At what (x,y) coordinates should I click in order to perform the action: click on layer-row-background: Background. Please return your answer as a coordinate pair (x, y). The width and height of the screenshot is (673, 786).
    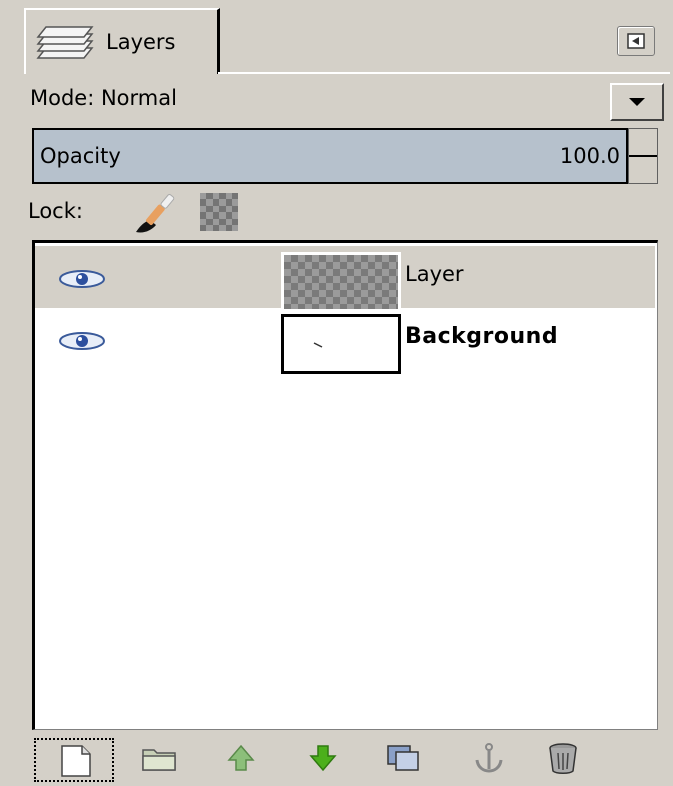
    Looking at the image, I should click on (345, 341).